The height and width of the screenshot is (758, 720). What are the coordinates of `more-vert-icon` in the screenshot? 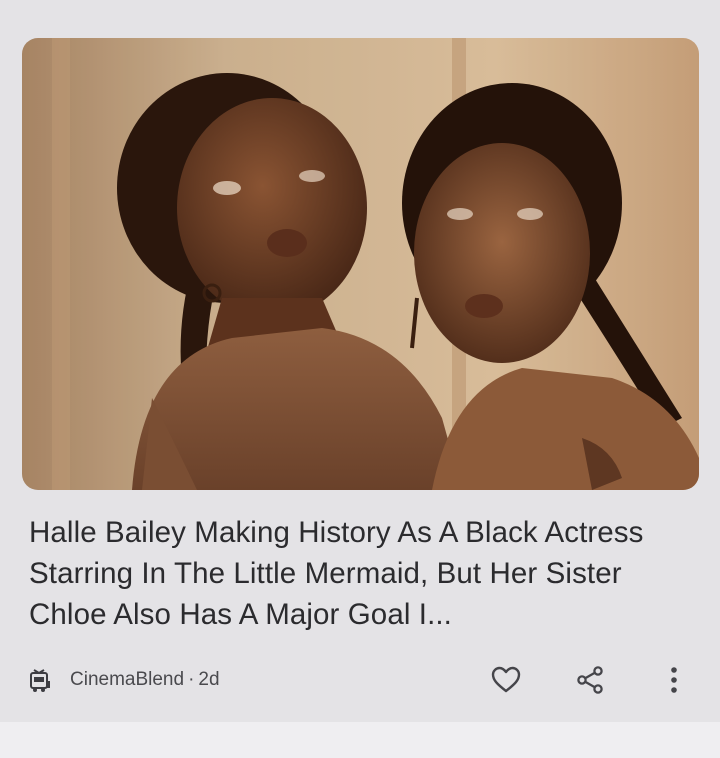 It's located at (674, 680).